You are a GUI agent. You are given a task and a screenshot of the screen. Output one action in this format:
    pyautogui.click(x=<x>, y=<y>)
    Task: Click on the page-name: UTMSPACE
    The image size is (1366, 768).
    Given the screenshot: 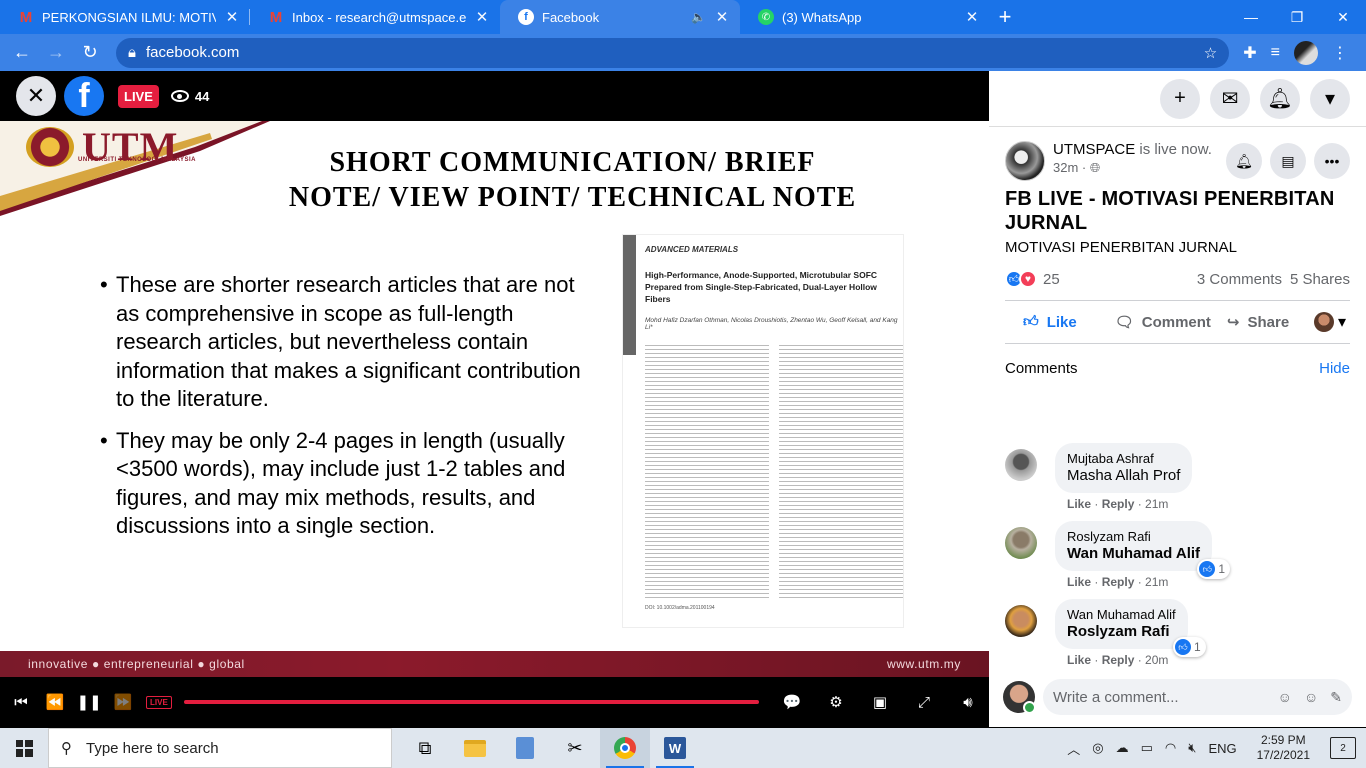 What is the action you would take?
    pyautogui.click(x=1094, y=149)
    